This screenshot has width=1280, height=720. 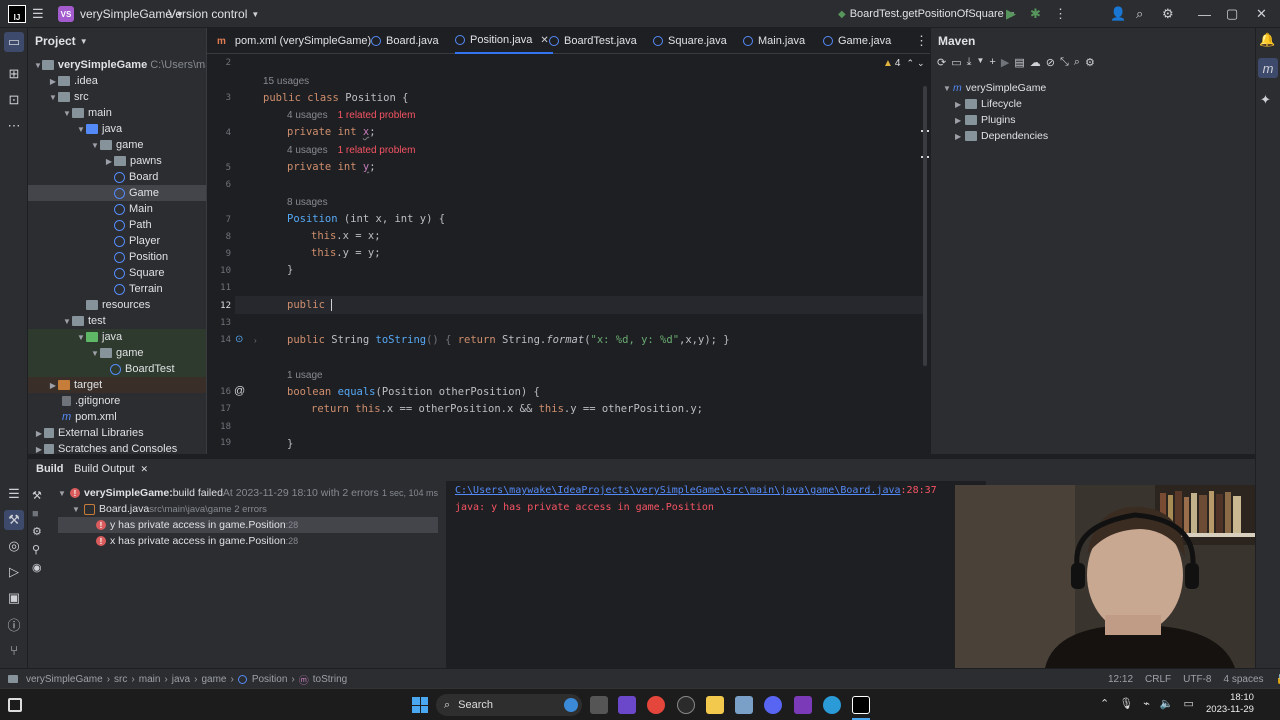 I want to click on tree-item-test-game: ▼ game, so click(x=117, y=353).